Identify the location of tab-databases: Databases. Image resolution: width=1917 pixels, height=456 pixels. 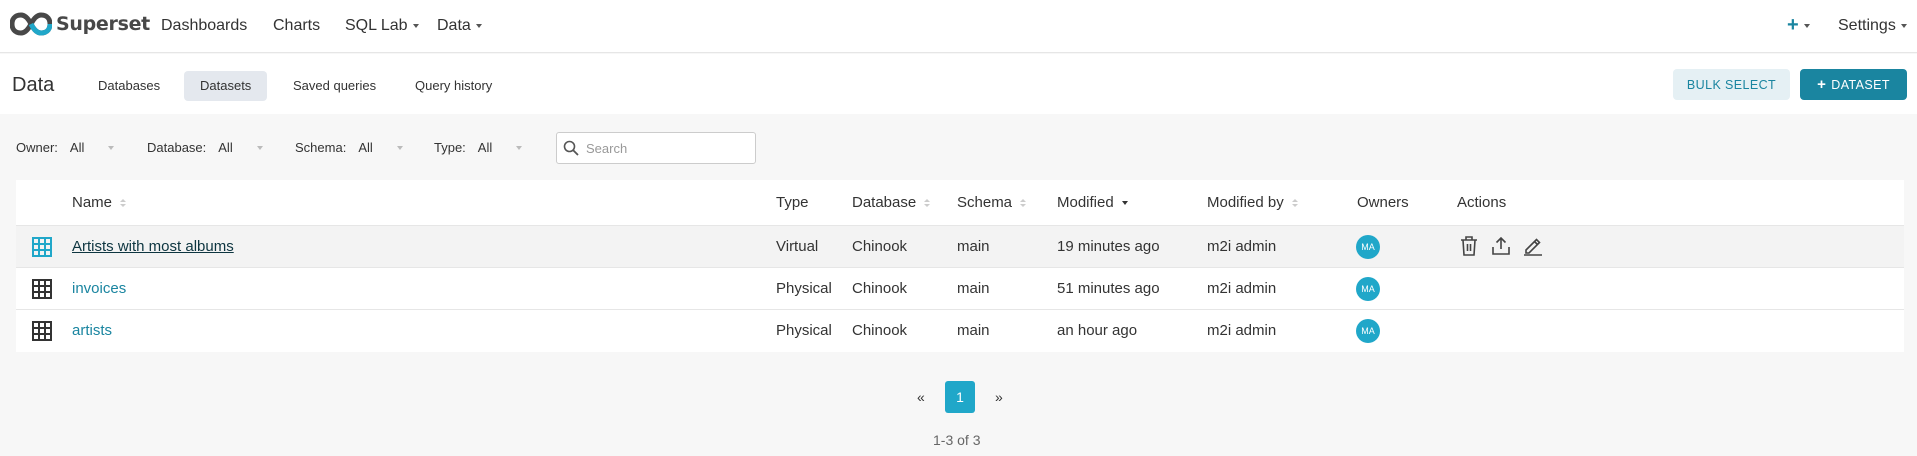
(129, 86).